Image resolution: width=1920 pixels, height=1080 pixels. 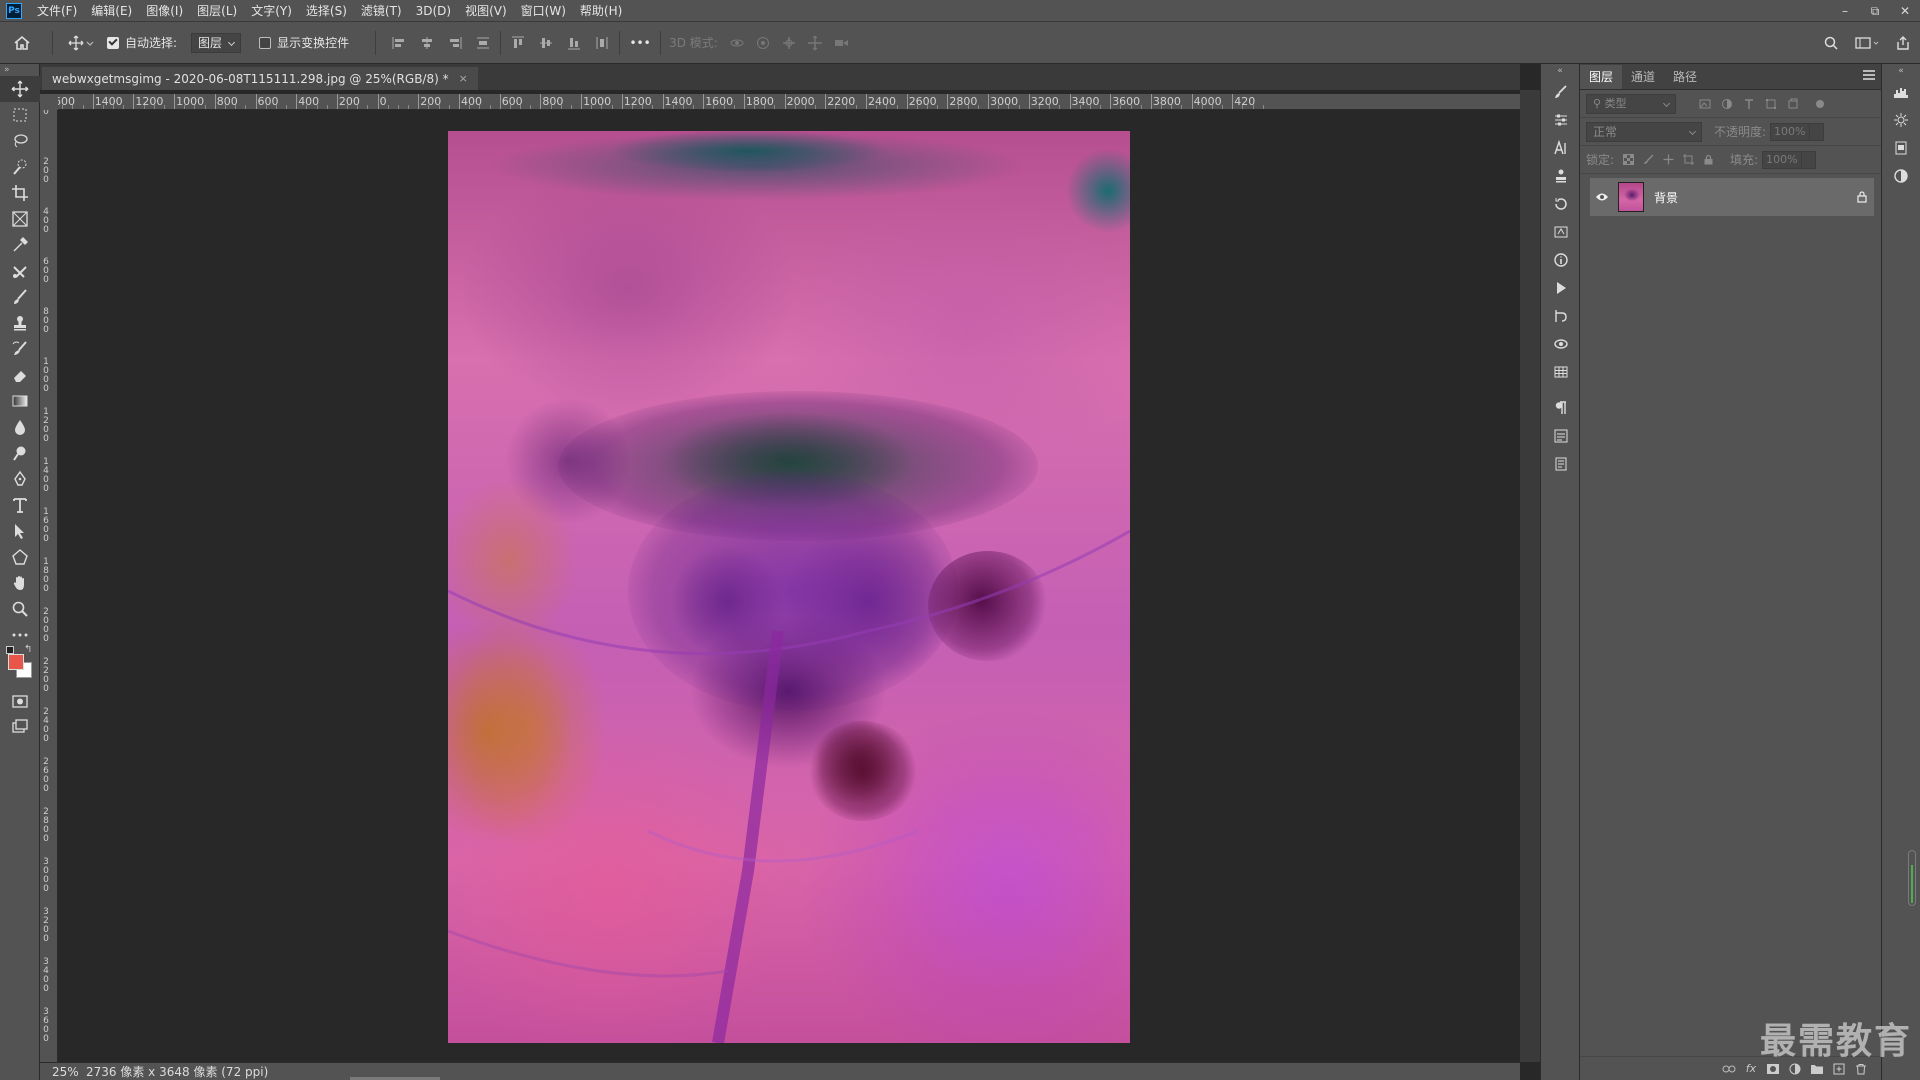 I want to click on move-tool-preset-icon, so click(x=81, y=43).